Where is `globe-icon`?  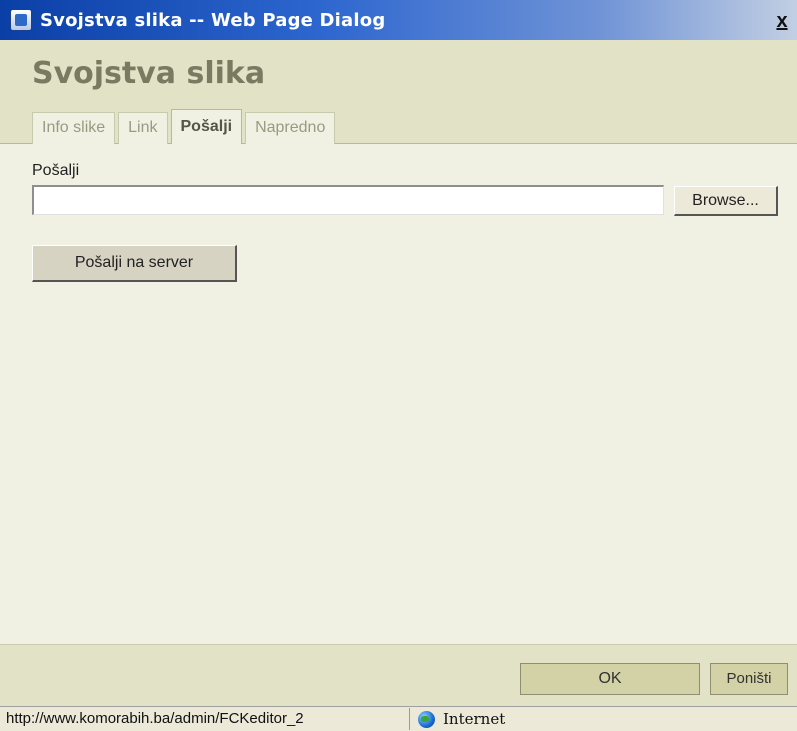
globe-icon is located at coordinates (426, 719).